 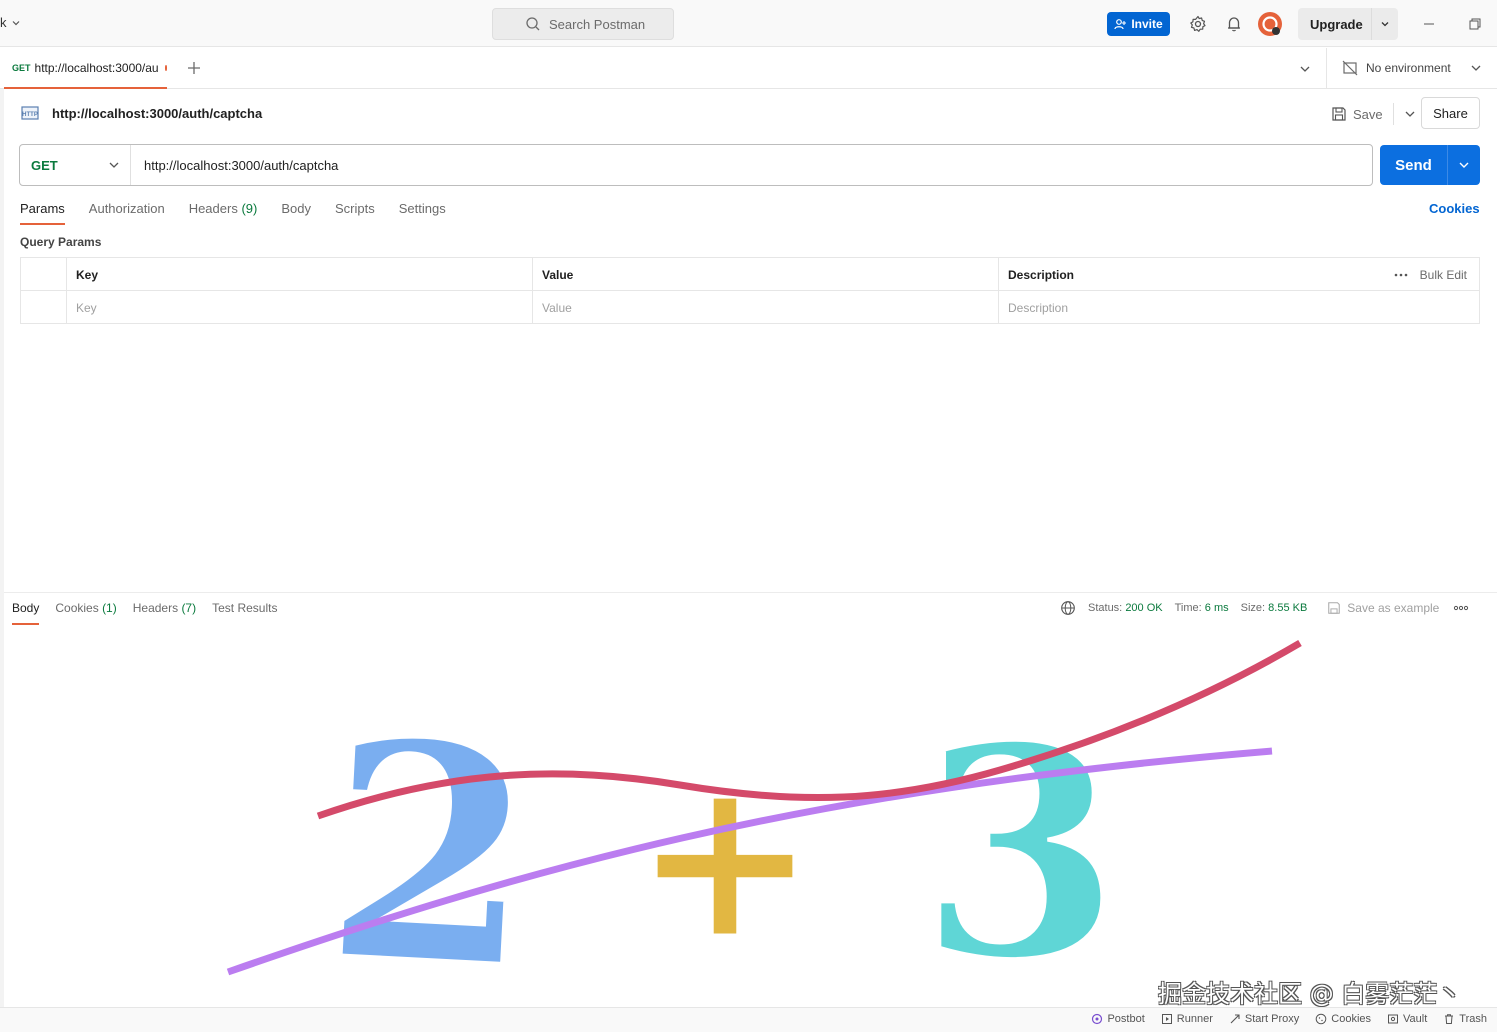 I want to click on upgrade-menu-button, so click(x=1385, y=24).